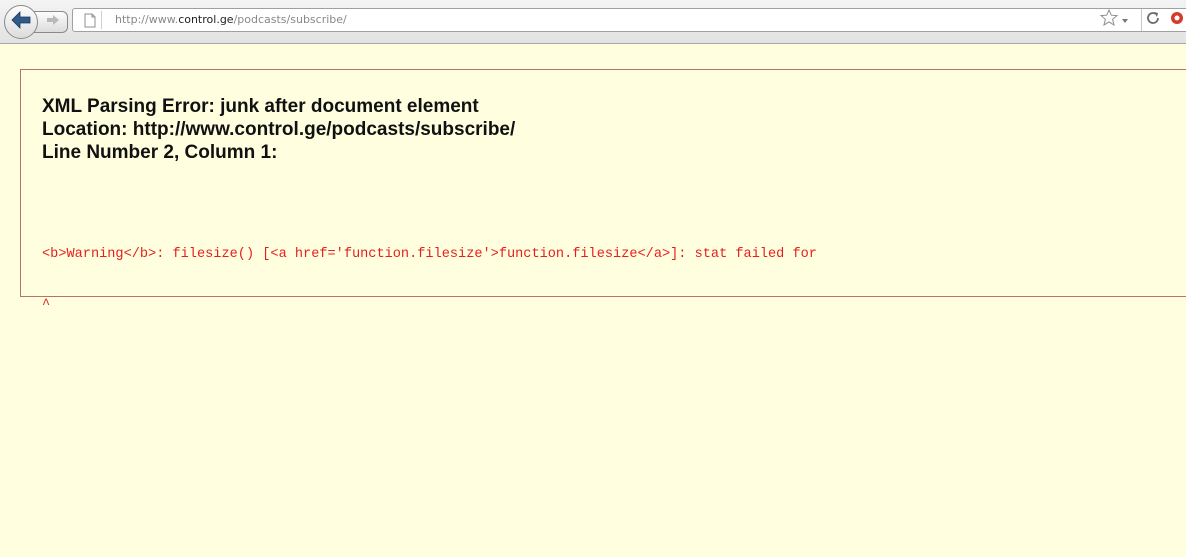  I want to click on chevron-down-icon, so click(1125, 20).